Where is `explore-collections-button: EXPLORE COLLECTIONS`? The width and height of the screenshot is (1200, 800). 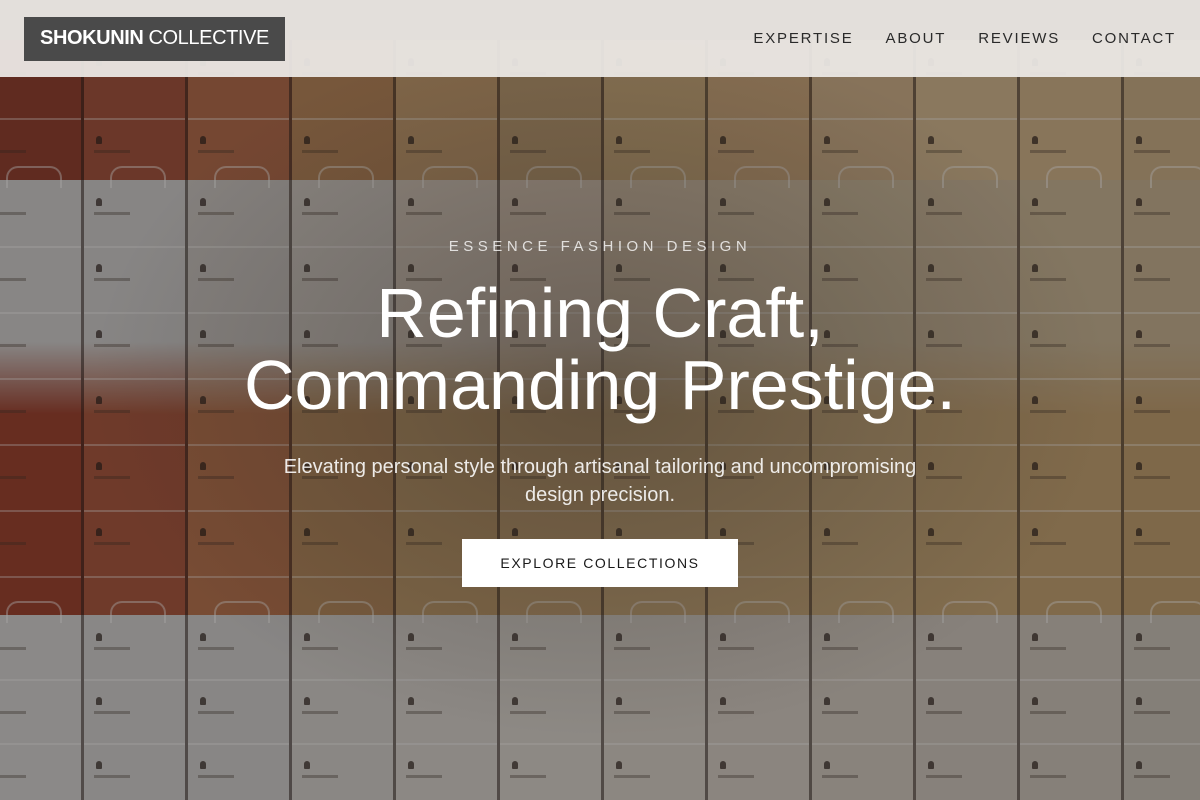
explore-collections-button: EXPLORE COLLECTIONS is located at coordinates (600, 563).